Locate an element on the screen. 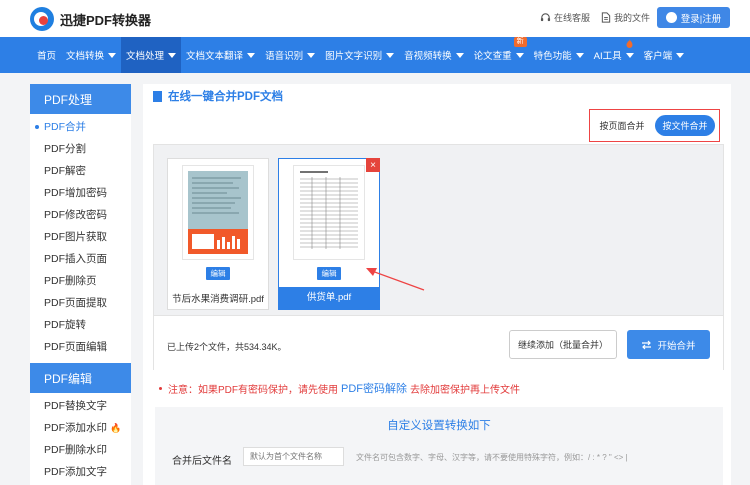 This screenshot has width=750, height=485. flame-icon is located at coordinates (629, 43).